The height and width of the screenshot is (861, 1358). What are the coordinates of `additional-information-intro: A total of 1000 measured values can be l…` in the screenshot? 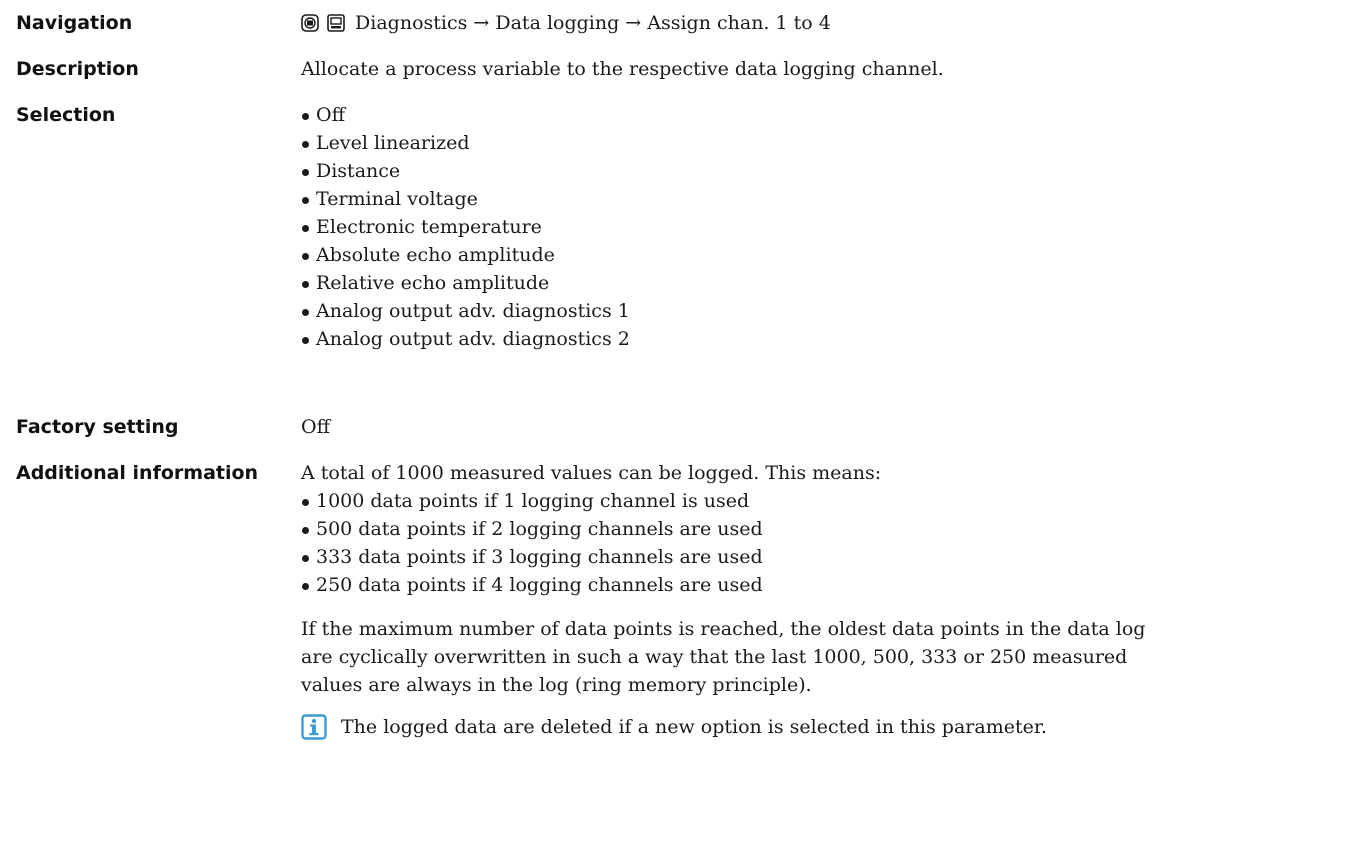 It's located at (591, 473).